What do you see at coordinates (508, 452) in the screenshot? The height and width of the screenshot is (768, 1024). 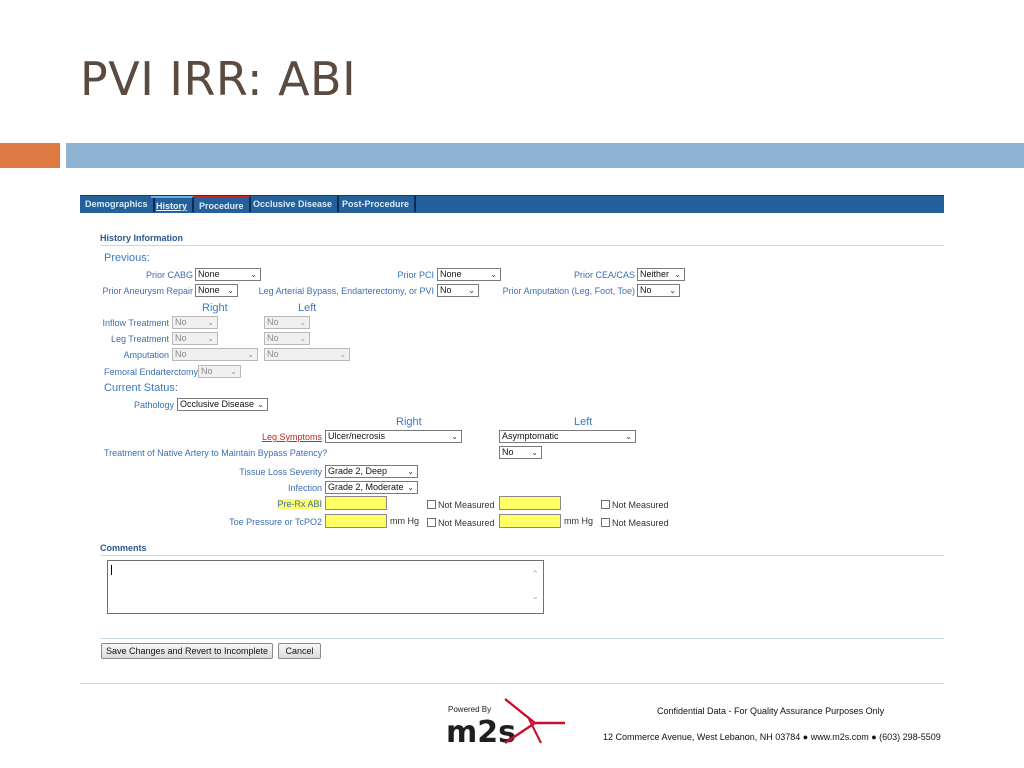 I see `native-artery-value: No` at bounding box center [508, 452].